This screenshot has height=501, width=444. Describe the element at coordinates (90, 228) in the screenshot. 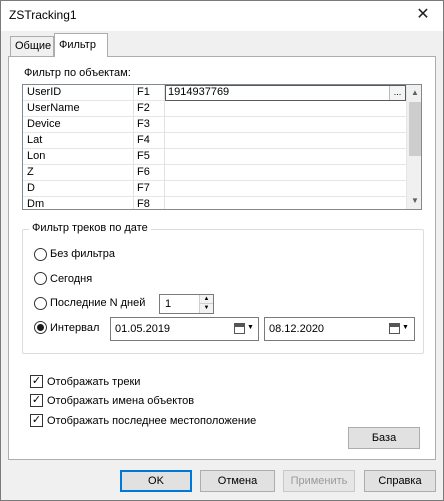

I see `date-filter-title: Фильтр треков по дате` at that location.